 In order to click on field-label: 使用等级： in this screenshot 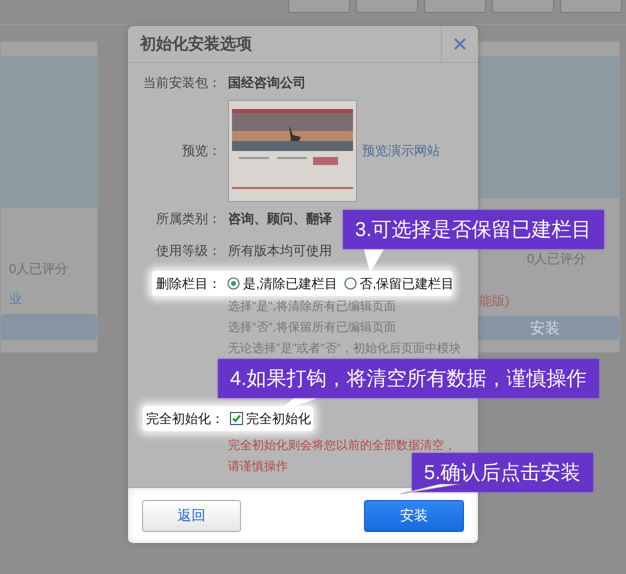, I will do `click(188, 251)`.